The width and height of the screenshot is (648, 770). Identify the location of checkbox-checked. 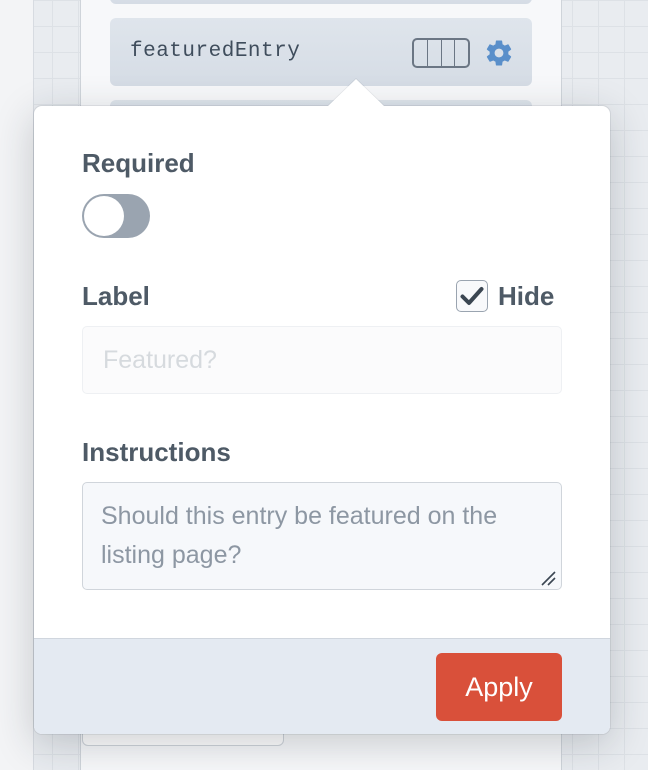
(472, 296).